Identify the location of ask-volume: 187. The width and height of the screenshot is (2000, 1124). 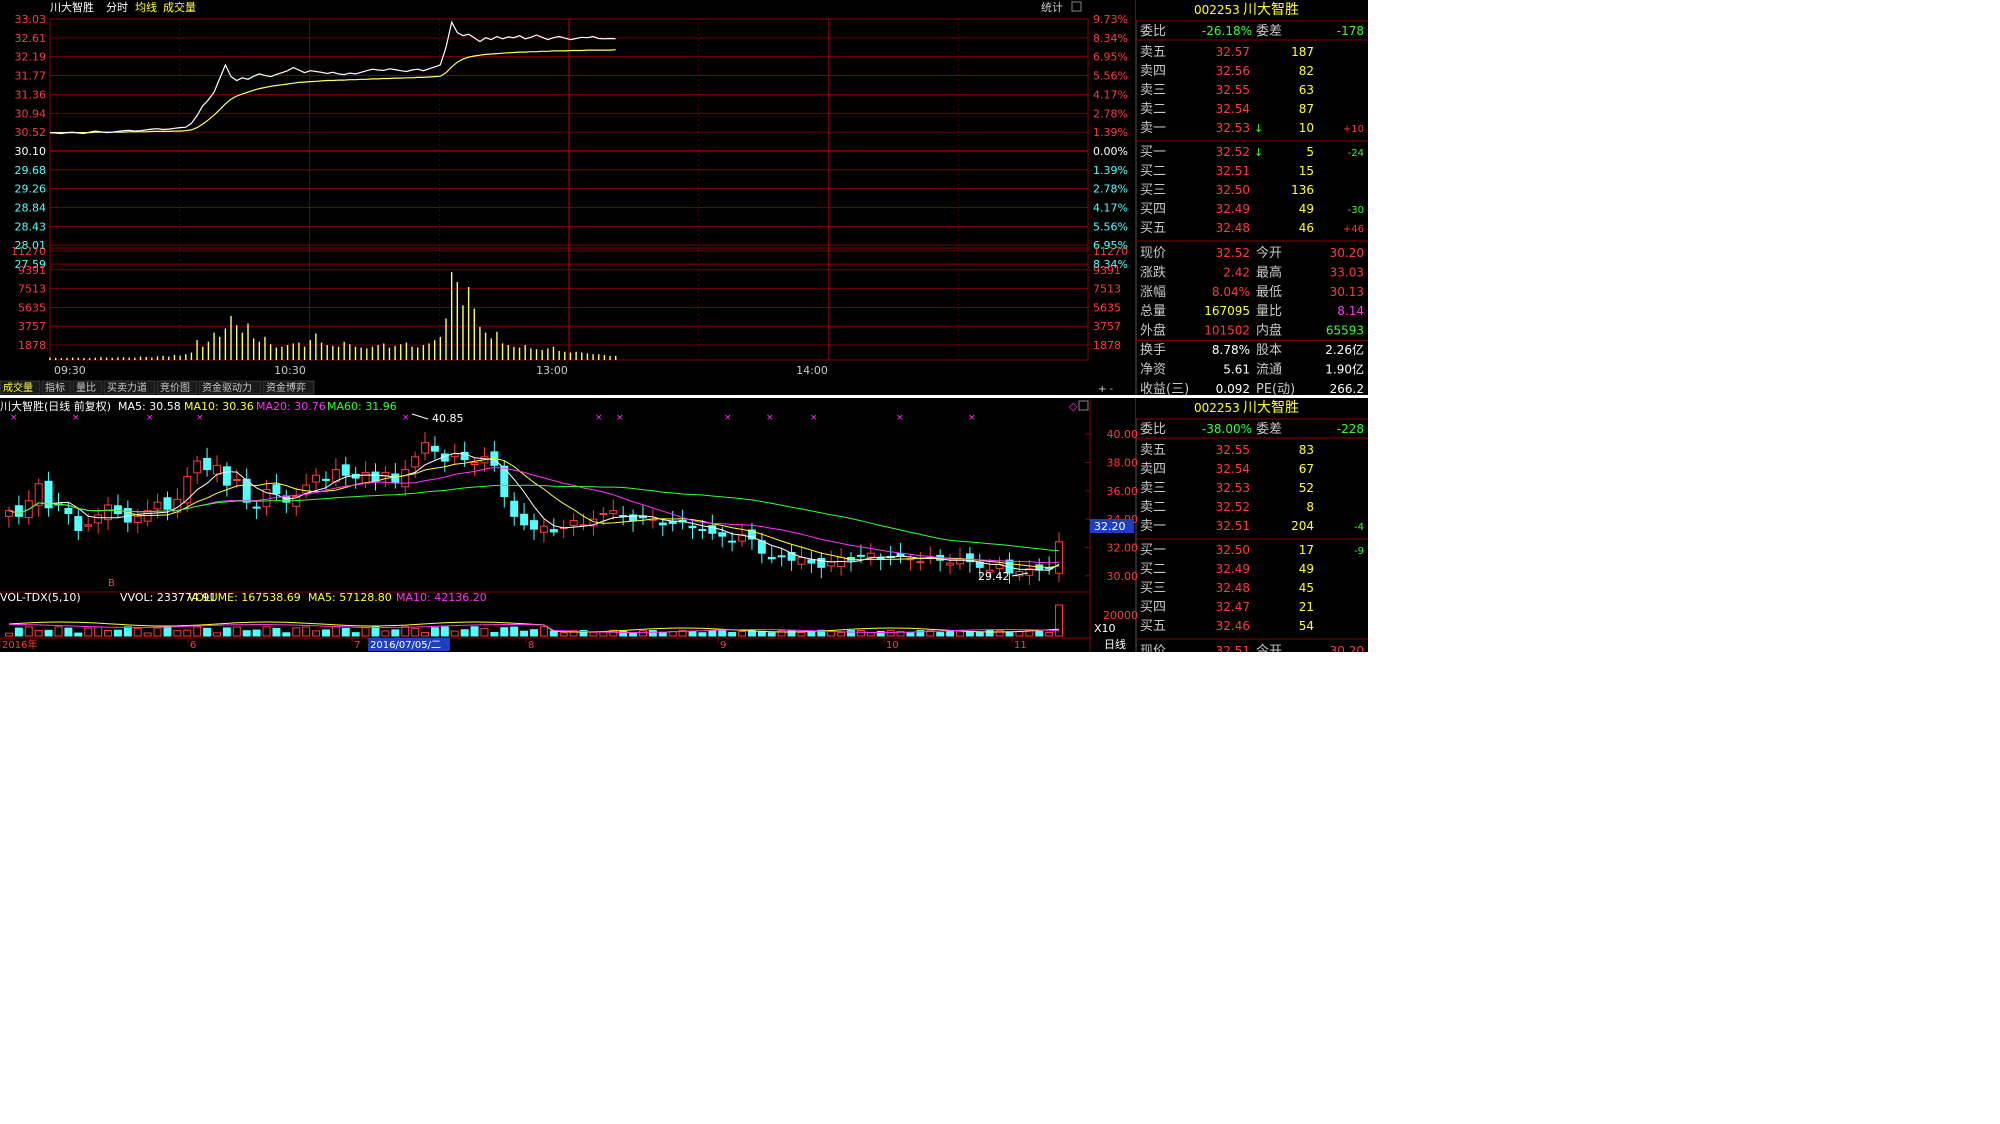
(1302, 52).